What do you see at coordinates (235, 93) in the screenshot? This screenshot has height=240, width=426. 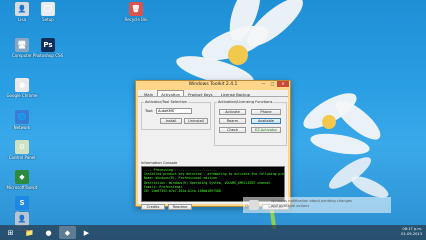 I see `tab-license-backup: License Backup` at bounding box center [235, 93].